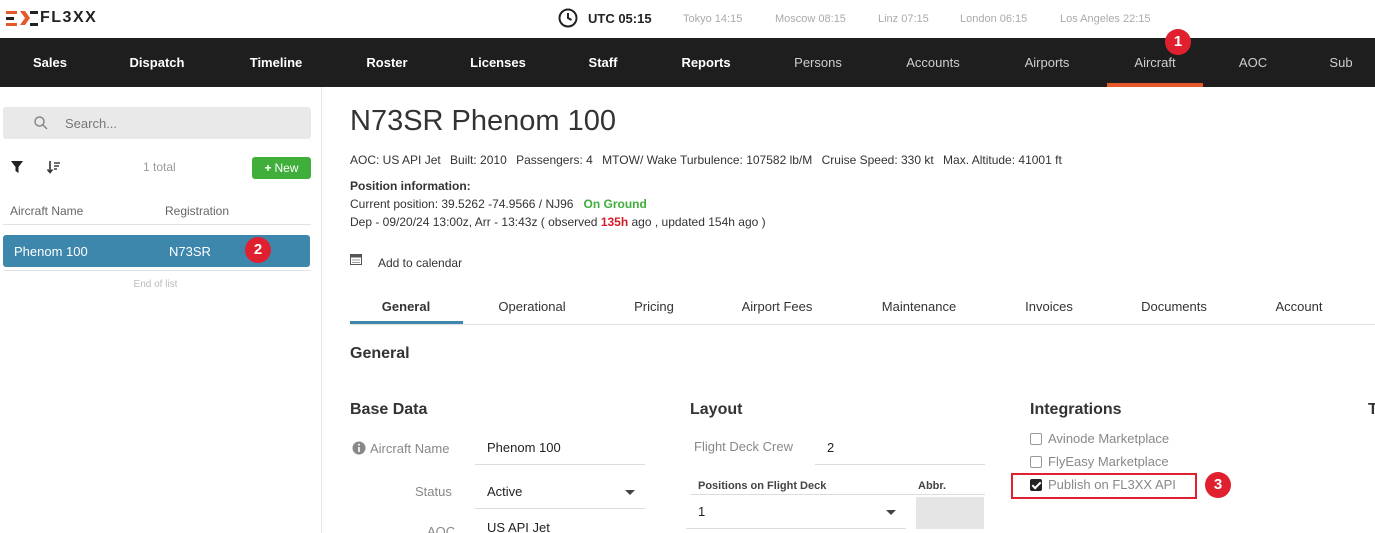 This screenshot has width=1375, height=533. Describe the element at coordinates (762, 486) in the screenshot. I see `positions-header: Positions on Flight Deck` at that location.